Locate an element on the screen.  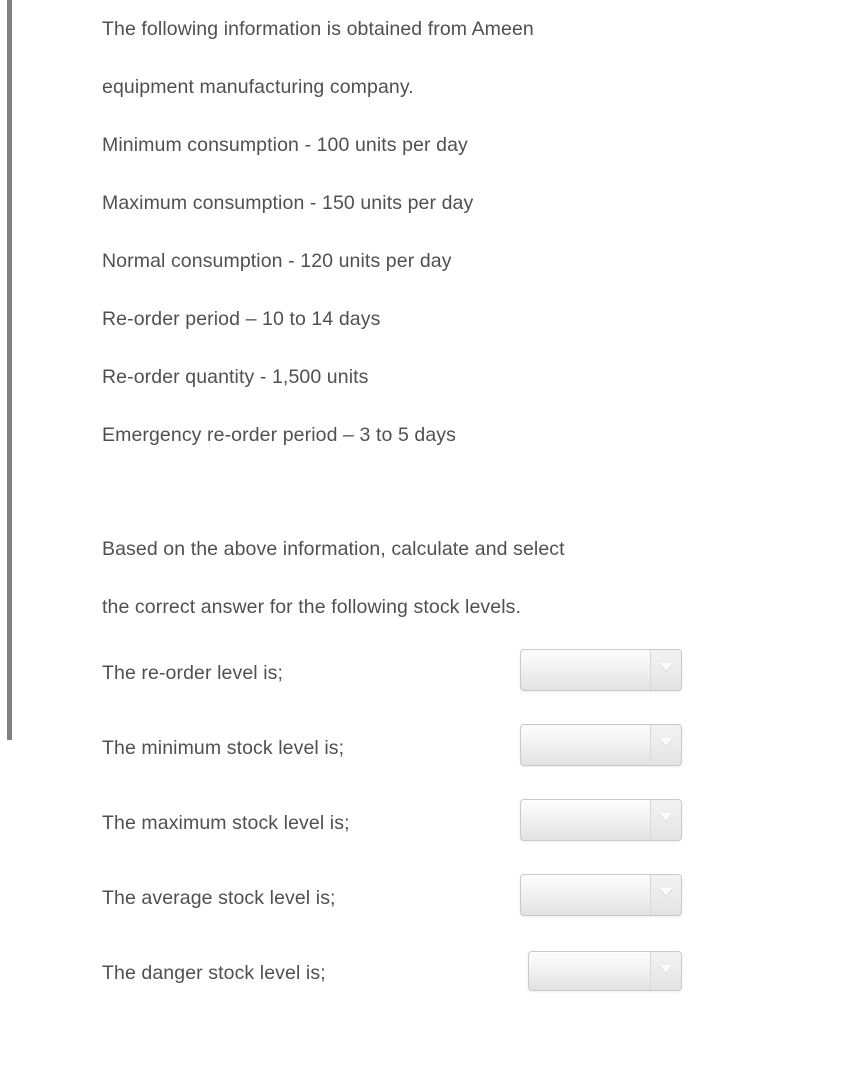
question-row-maximum-stock-level: The maximum stock level is; is located at coordinates (412, 823).